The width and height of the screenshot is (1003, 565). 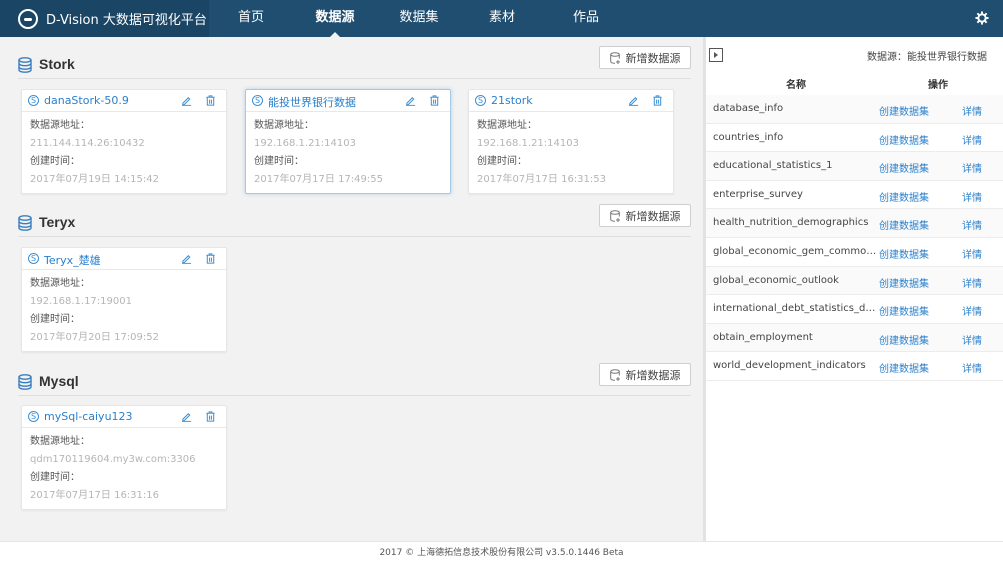 What do you see at coordinates (938, 85) in the screenshot?
I see `column-header-operation: 操作` at bounding box center [938, 85].